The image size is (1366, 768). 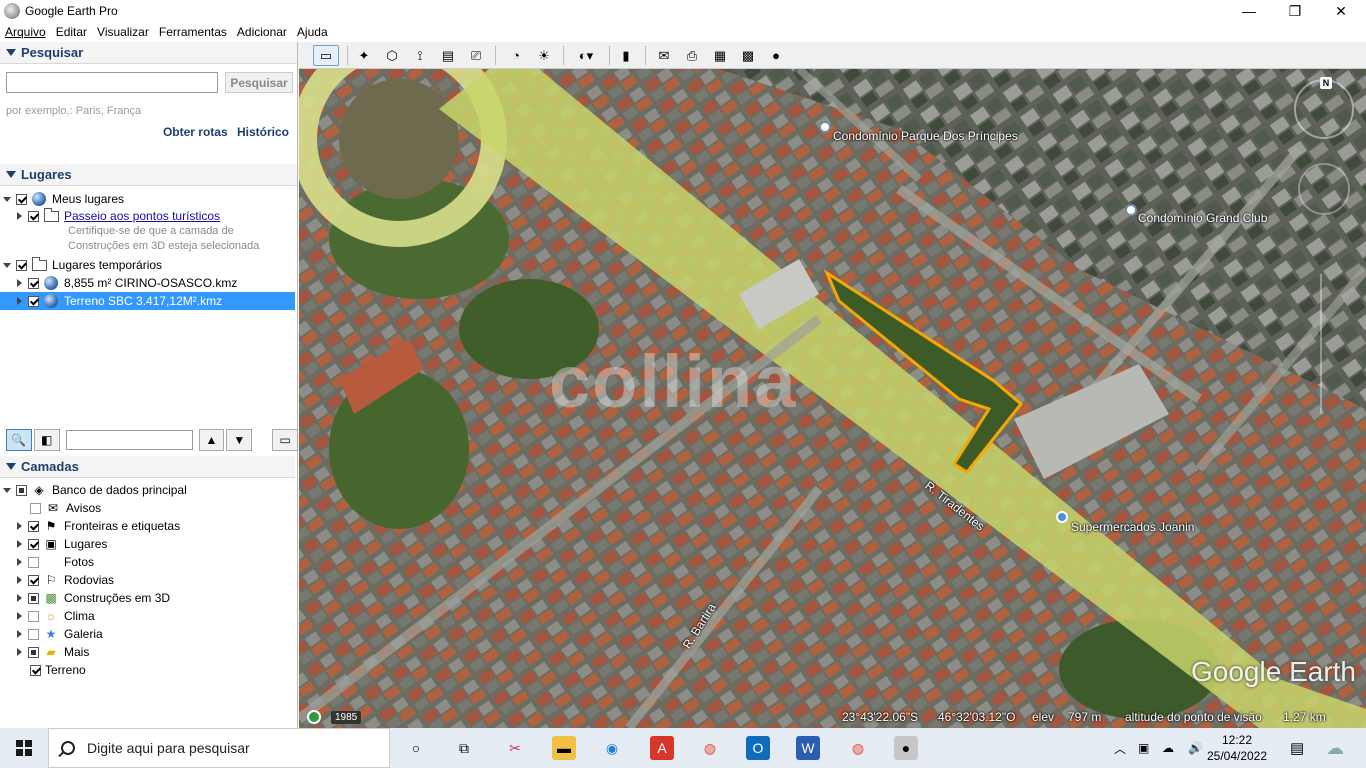 I want to click on minimize-button: —, so click(x=1249, y=11).